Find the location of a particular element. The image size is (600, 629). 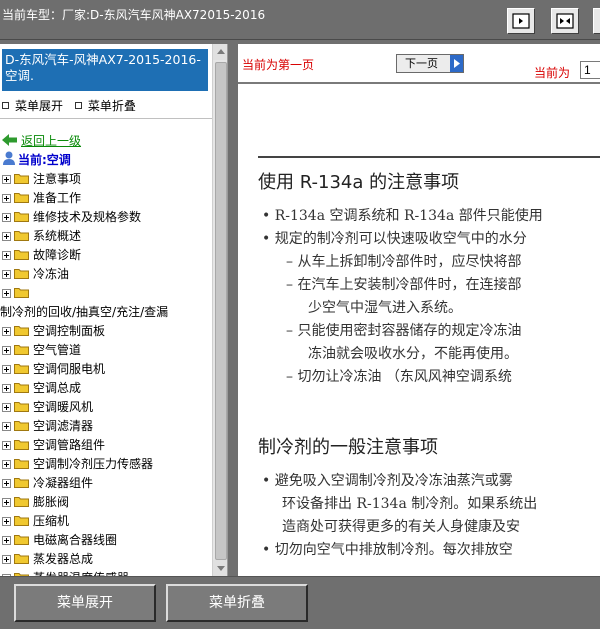

page-info: 当前为第一页 is located at coordinates (278, 65).